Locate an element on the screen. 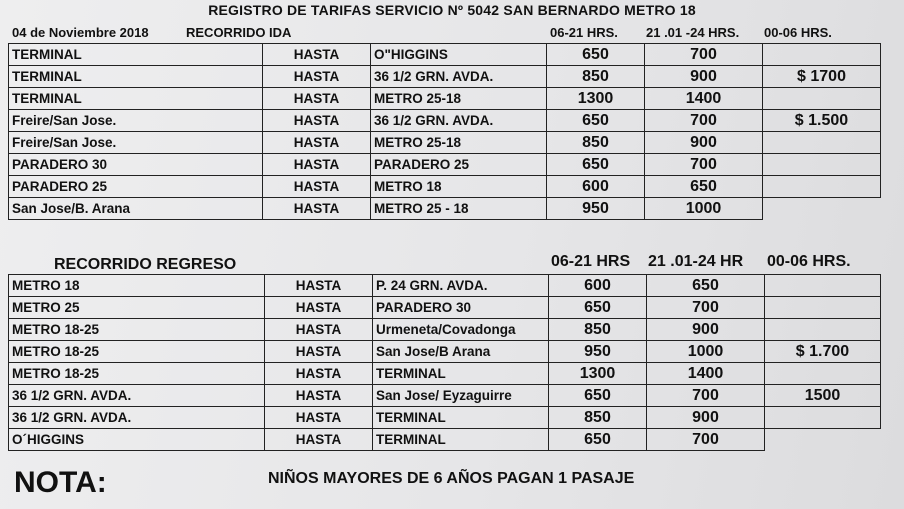 The image size is (904, 509). destination-cell: PARADERO 25 is located at coordinates (458, 164).